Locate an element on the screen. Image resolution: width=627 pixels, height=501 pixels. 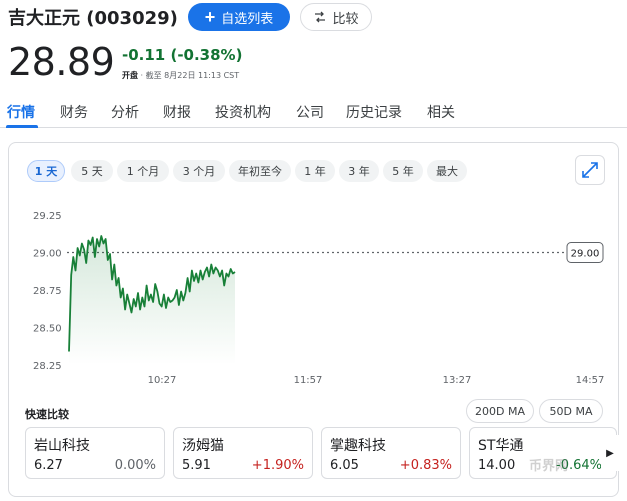
plus-icon: + is located at coordinates (210, 17).